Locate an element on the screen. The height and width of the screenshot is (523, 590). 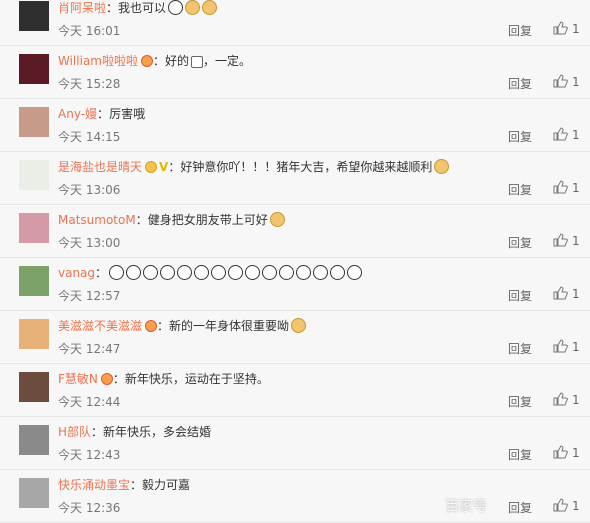
commenter-name: 肖阿呆啦 is located at coordinates (82, 8).